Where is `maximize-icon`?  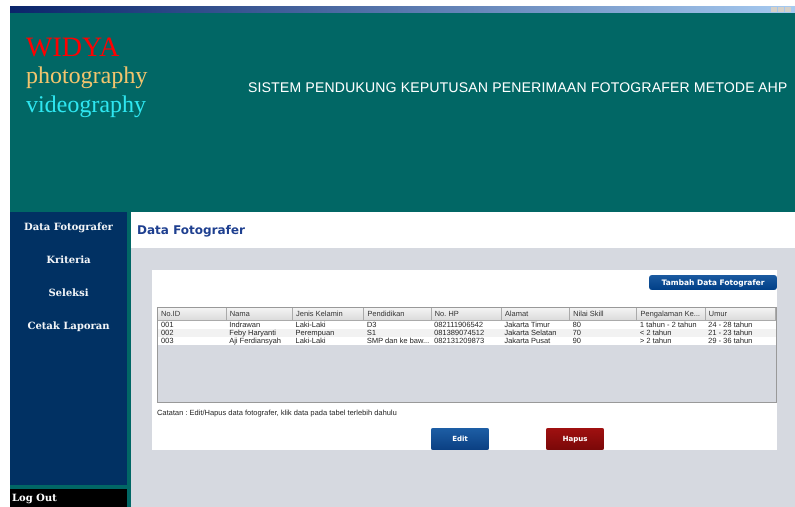 maximize-icon is located at coordinates (781, 9).